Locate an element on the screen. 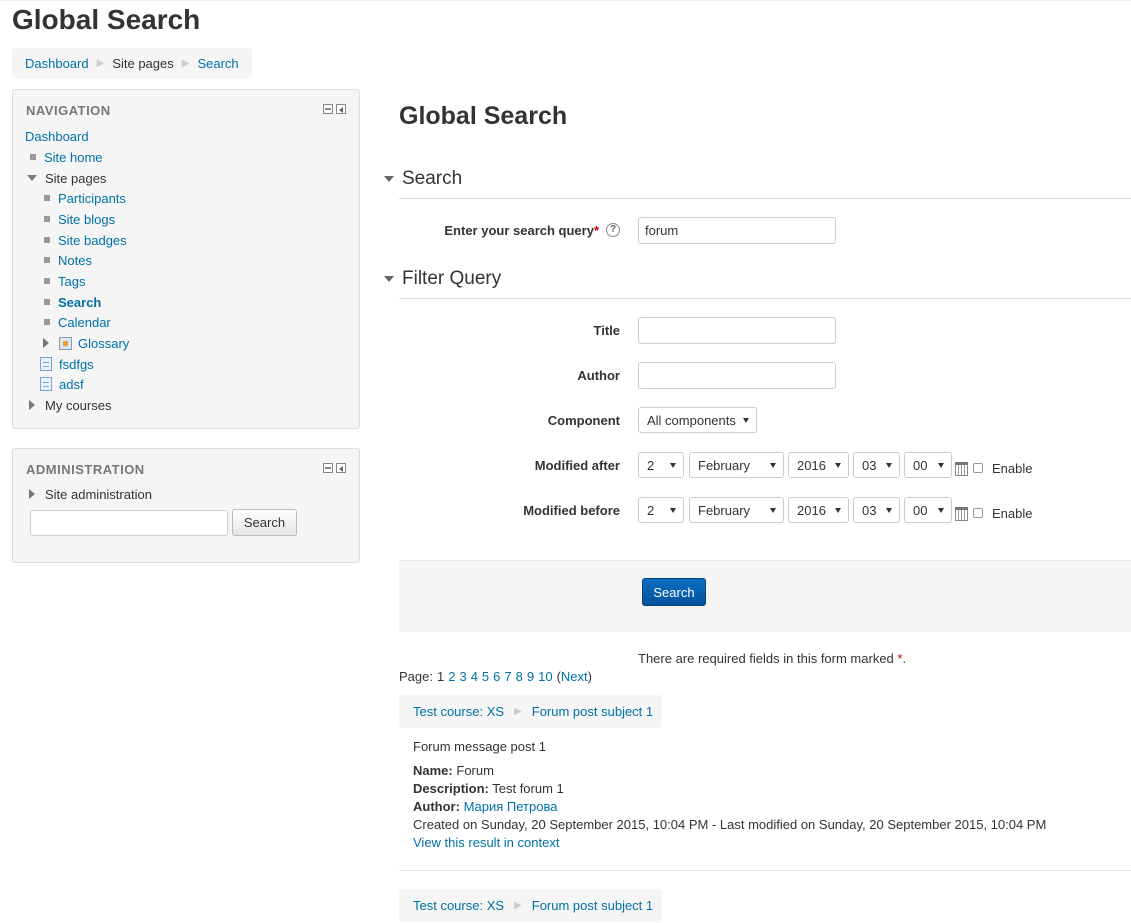 The height and width of the screenshot is (923, 1131). required-note-end: . is located at coordinates (904, 658).